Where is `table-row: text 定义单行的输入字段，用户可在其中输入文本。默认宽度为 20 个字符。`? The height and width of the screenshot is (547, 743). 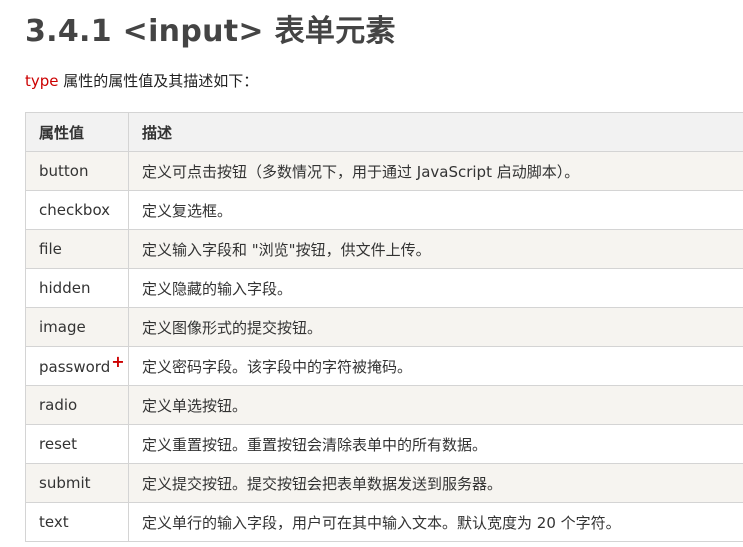 table-row: text 定义单行的输入字段，用户可在其中输入文本。默认宽度为 20 个字符。 is located at coordinates (384, 522).